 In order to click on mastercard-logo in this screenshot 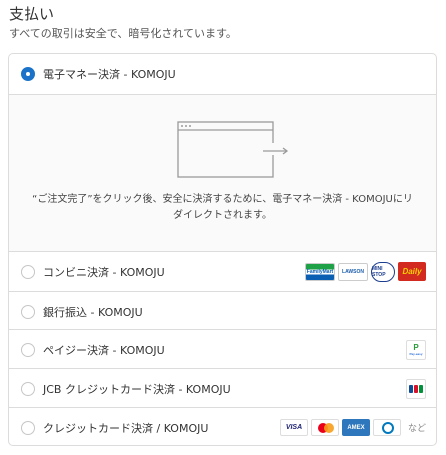, I will do `click(324, 427)`.